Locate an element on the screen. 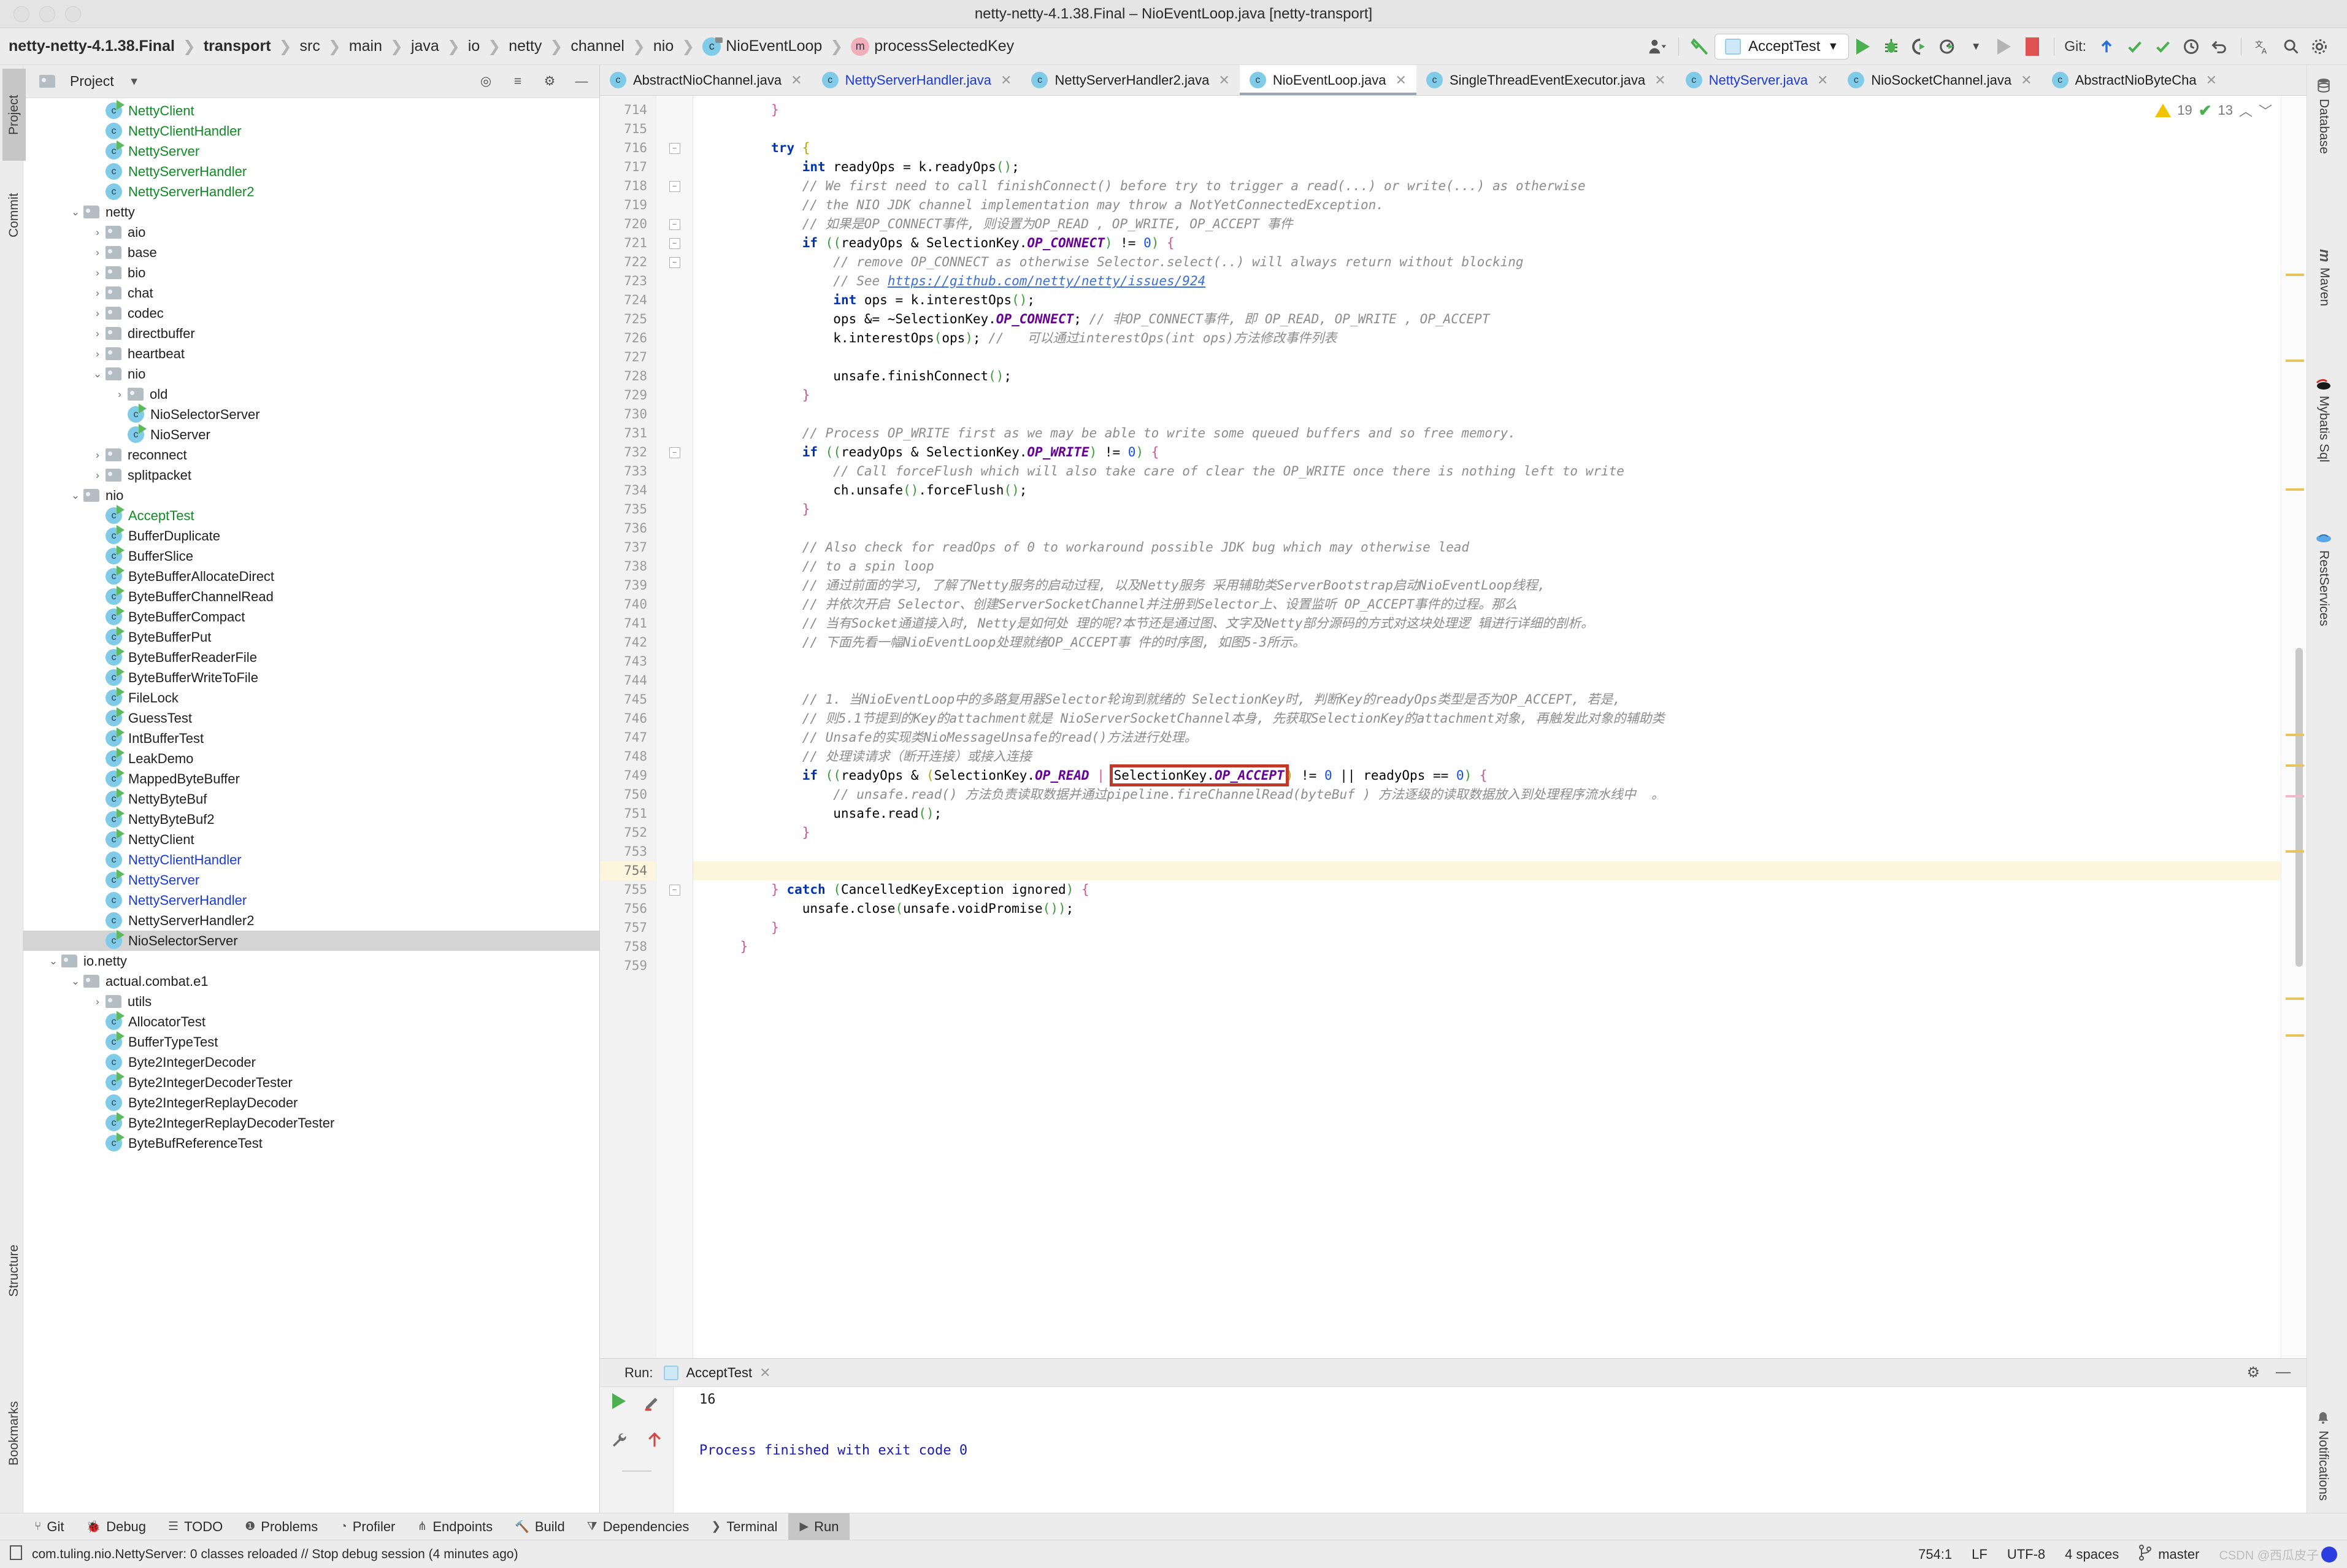  tree-row: ⌄ nio is located at coordinates (311, 495).